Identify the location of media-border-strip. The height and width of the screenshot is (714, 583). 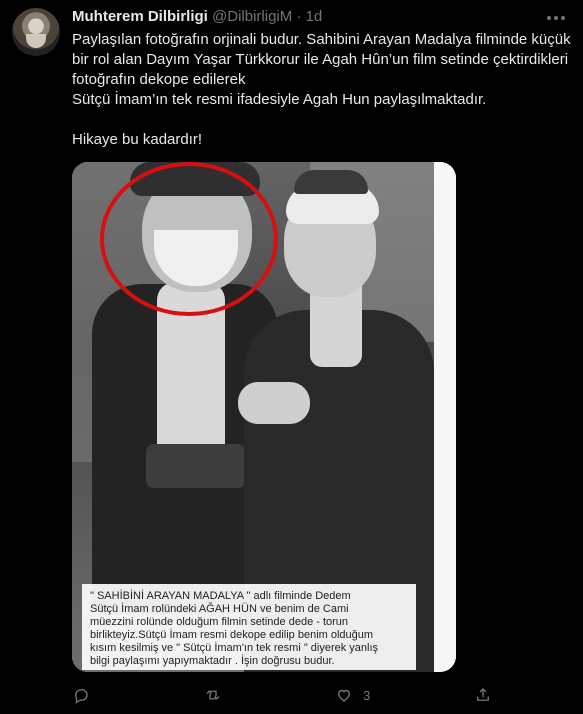
(445, 417).